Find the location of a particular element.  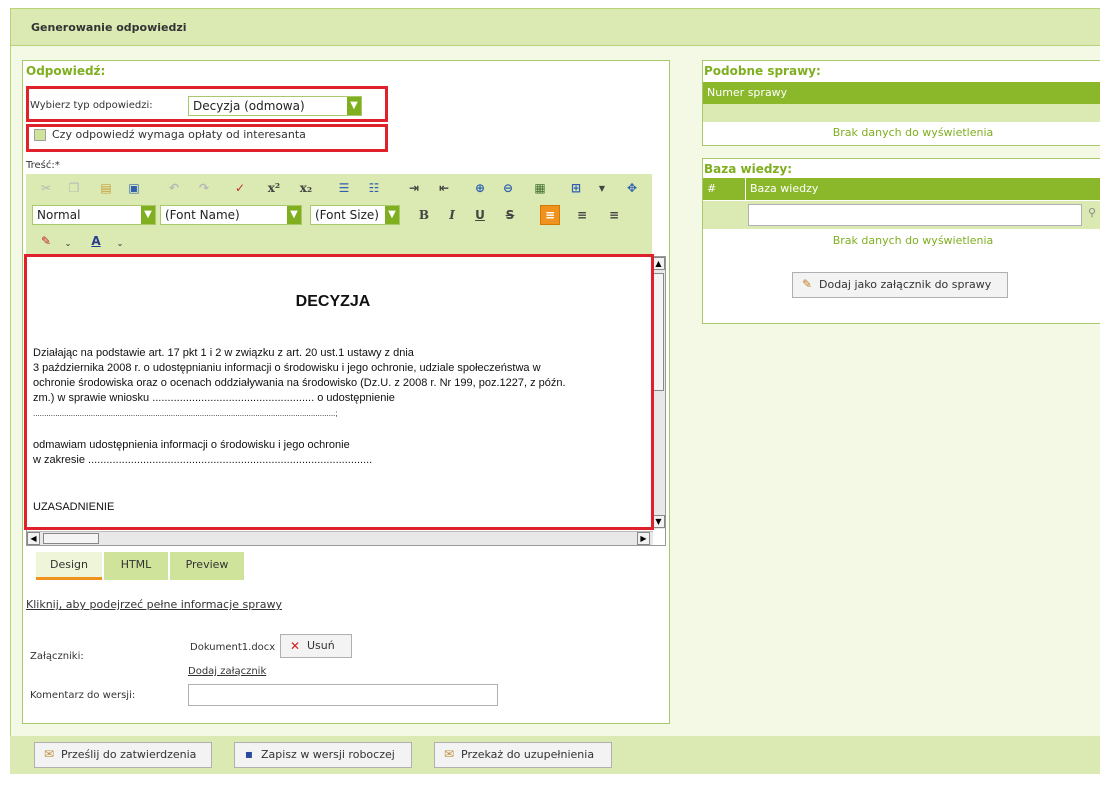

knowledge-filter-input is located at coordinates (915, 215).